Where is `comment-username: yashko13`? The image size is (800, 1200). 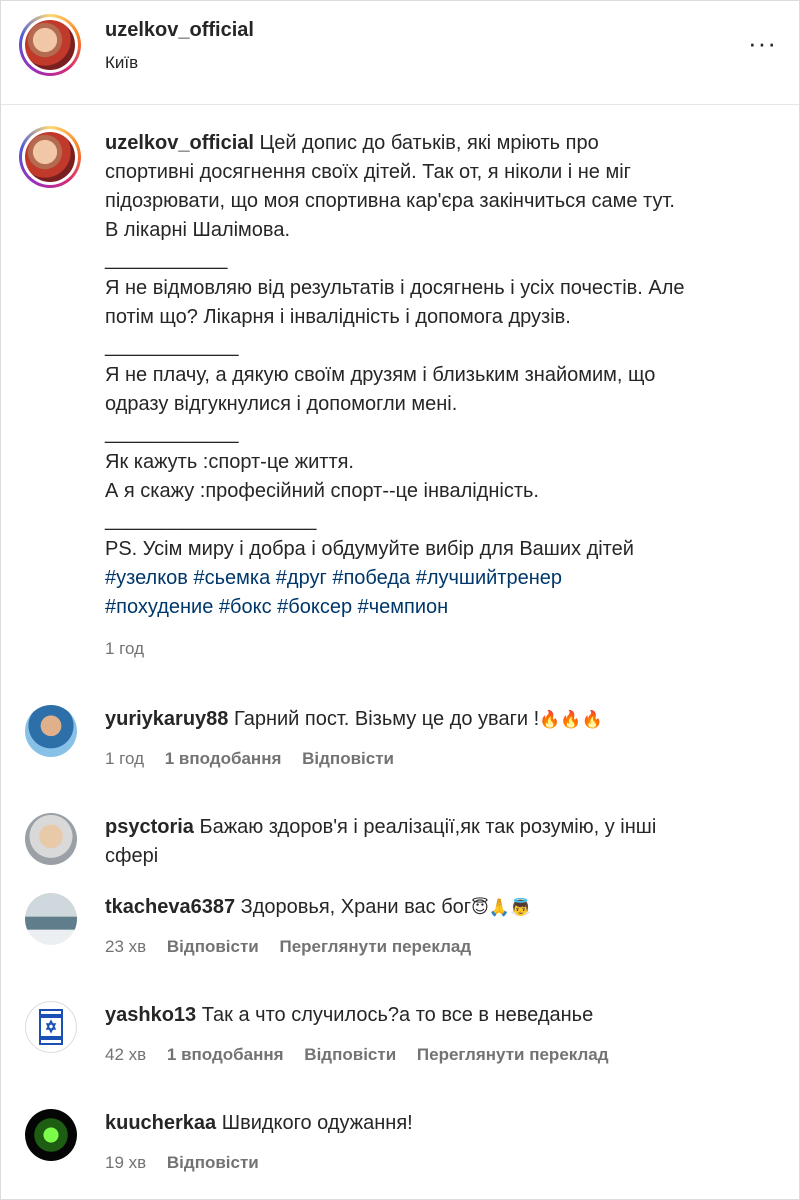 comment-username: yashko13 is located at coordinates (150, 1015).